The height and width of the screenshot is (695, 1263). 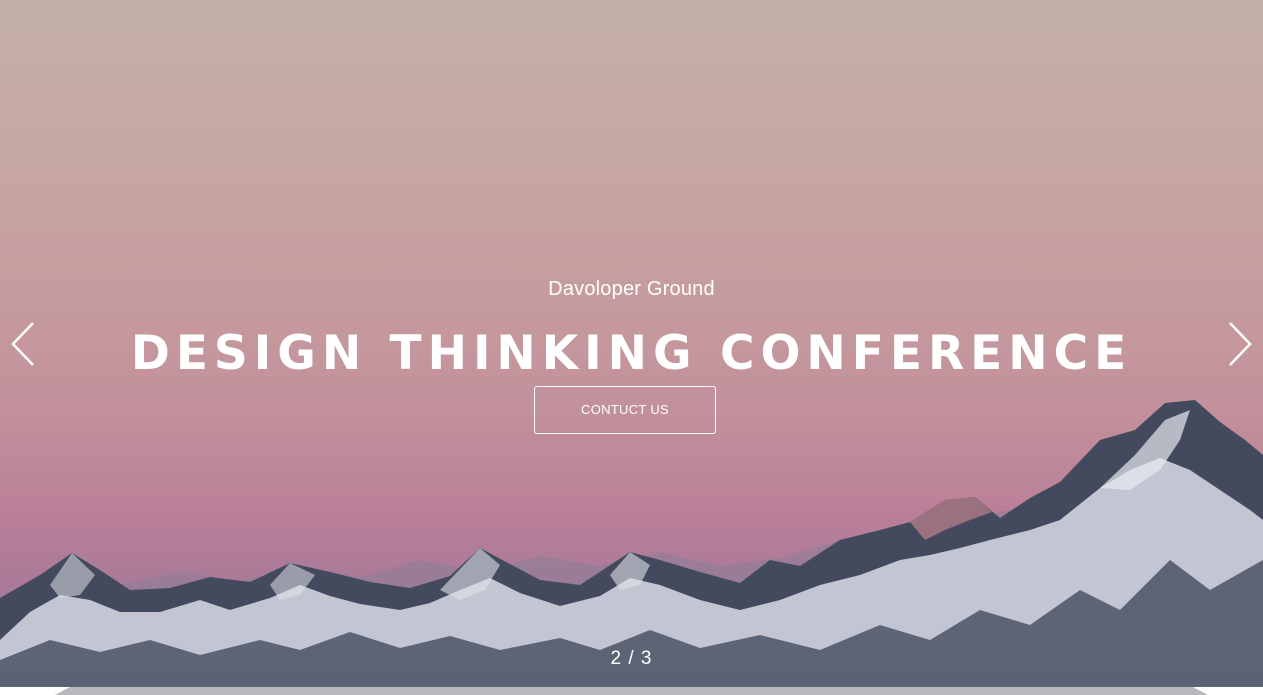 I want to click on chevron-left-icon, so click(x=22, y=344).